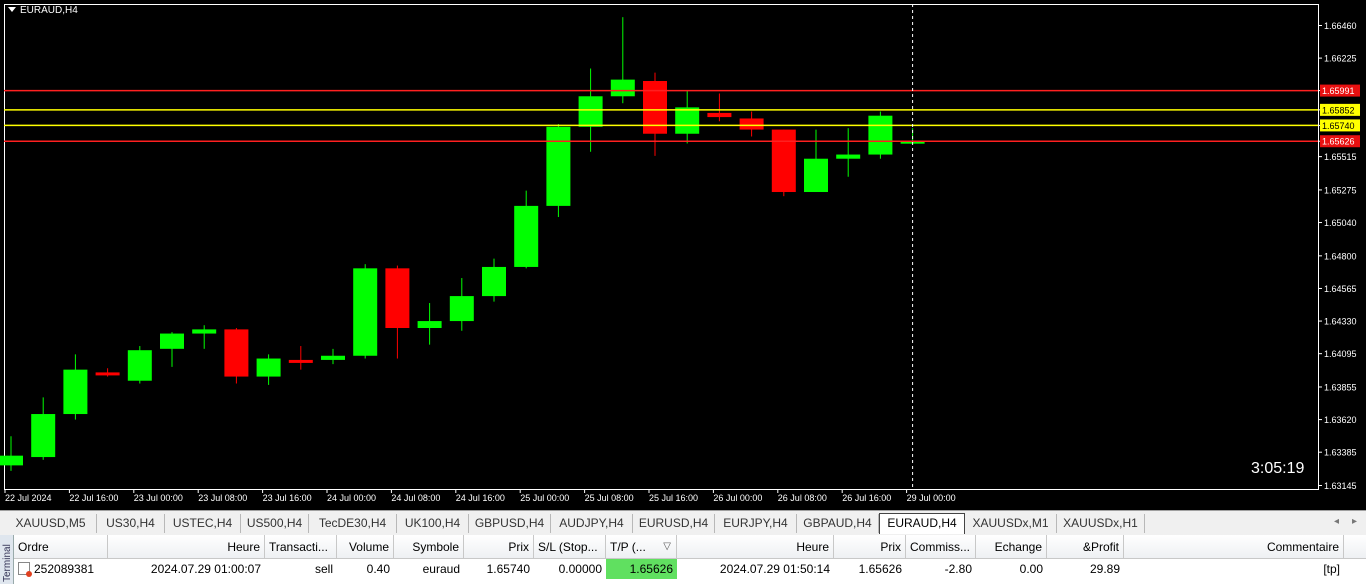  Describe the element at coordinates (186, 547) in the screenshot. I see `col-header-heure: Heure` at that location.